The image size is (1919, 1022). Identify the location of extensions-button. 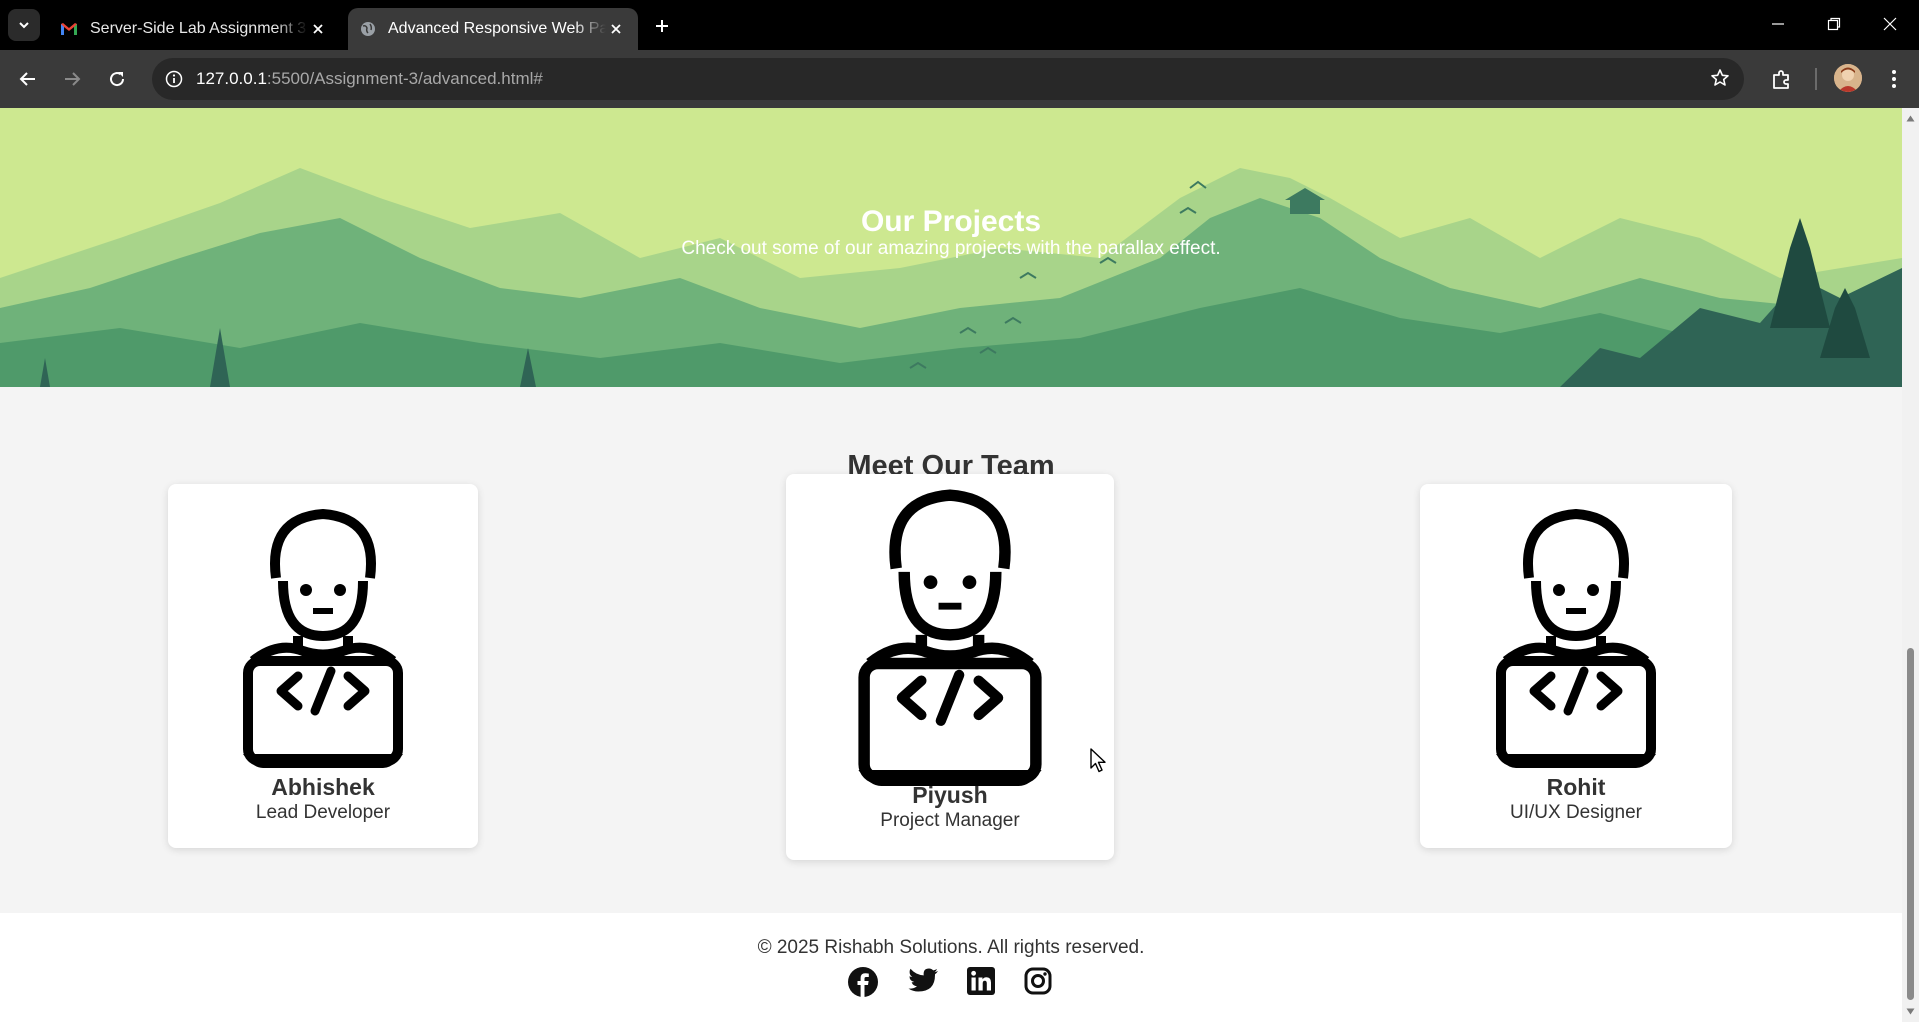
(1782, 79).